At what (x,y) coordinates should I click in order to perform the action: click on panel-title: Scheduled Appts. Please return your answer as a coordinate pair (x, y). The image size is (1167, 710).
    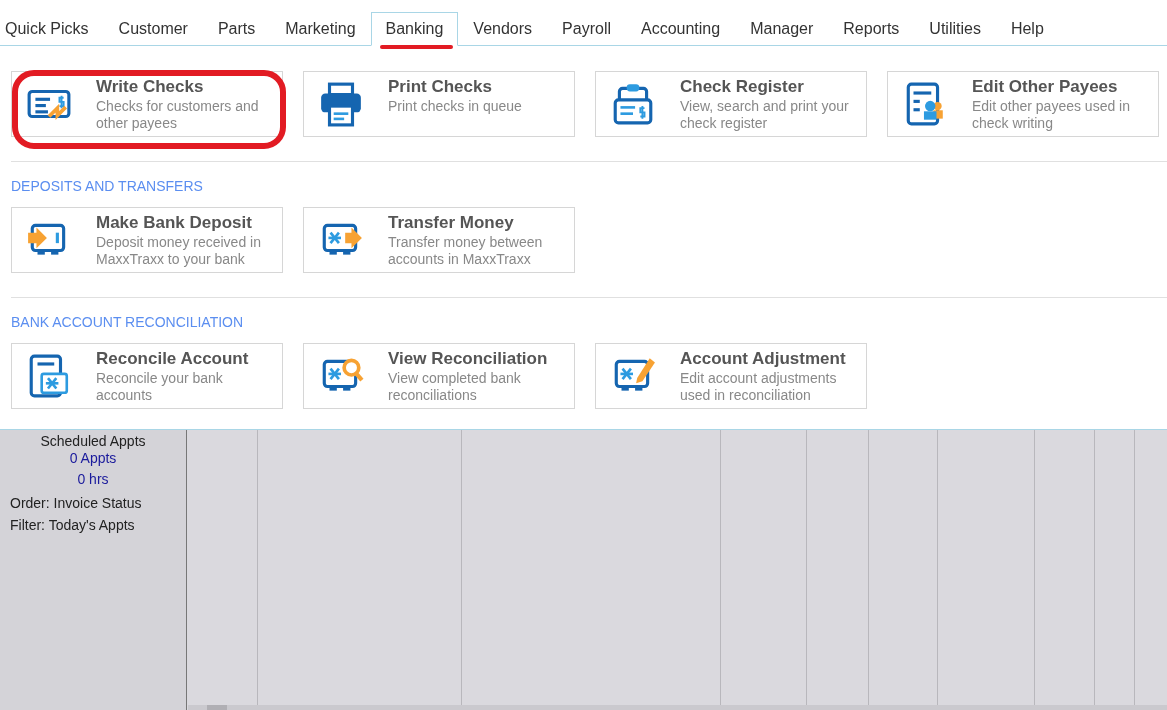
    Looking at the image, I should click on (93, 441).